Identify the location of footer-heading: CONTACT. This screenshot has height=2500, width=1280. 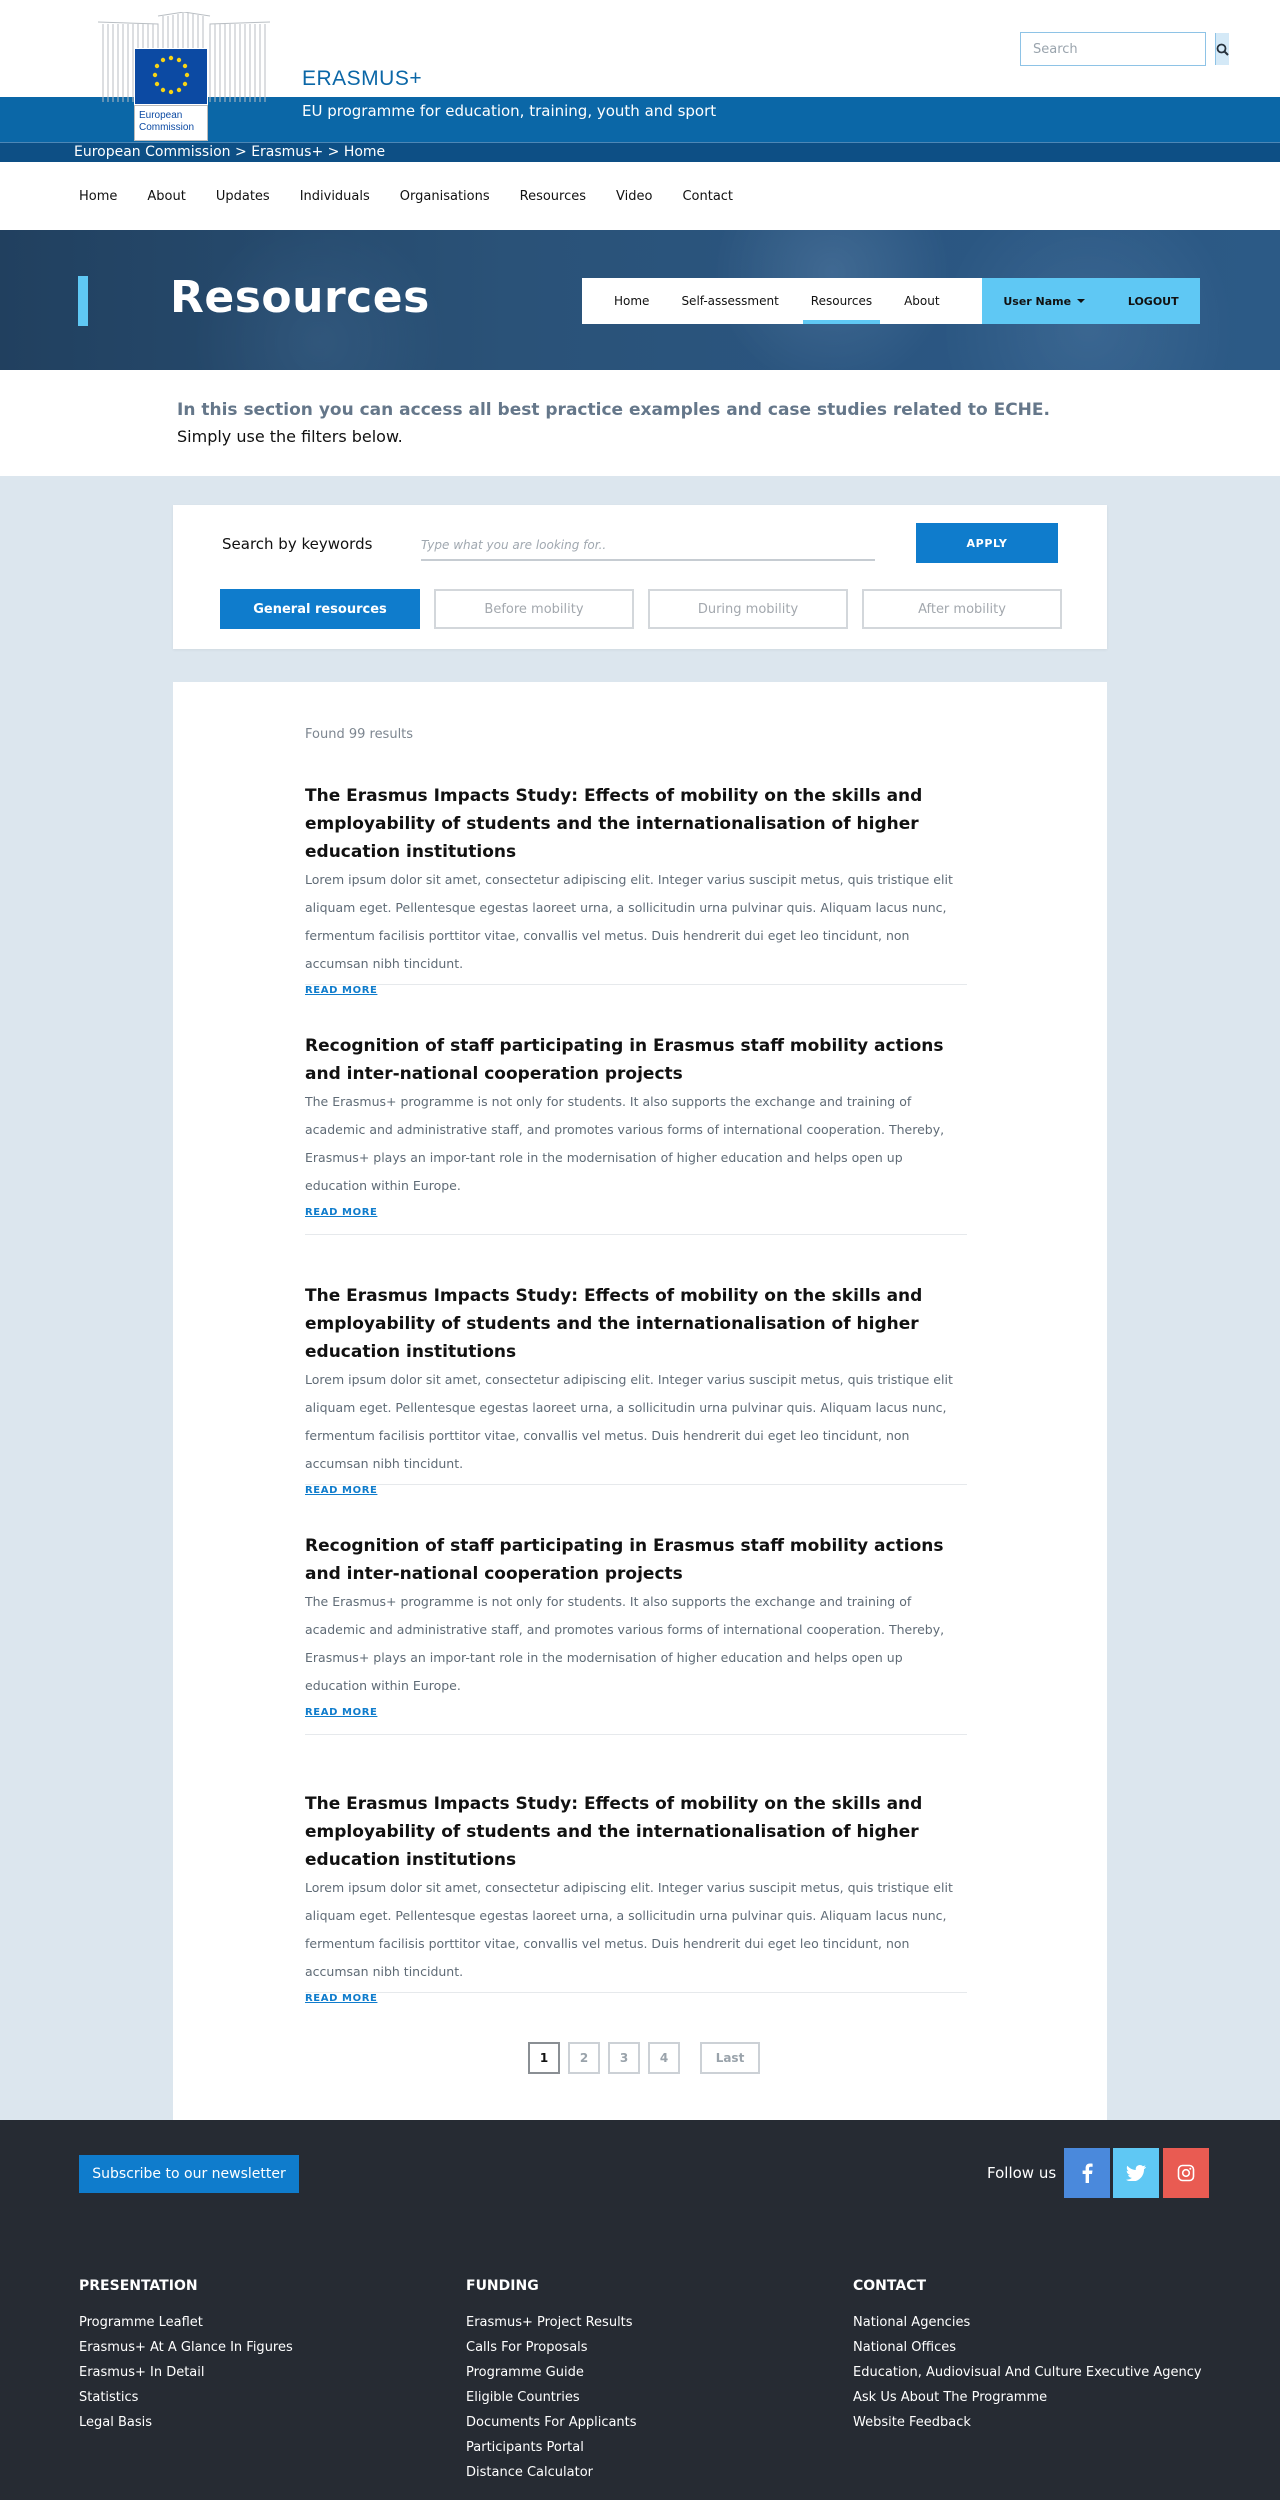
(890, 2286).